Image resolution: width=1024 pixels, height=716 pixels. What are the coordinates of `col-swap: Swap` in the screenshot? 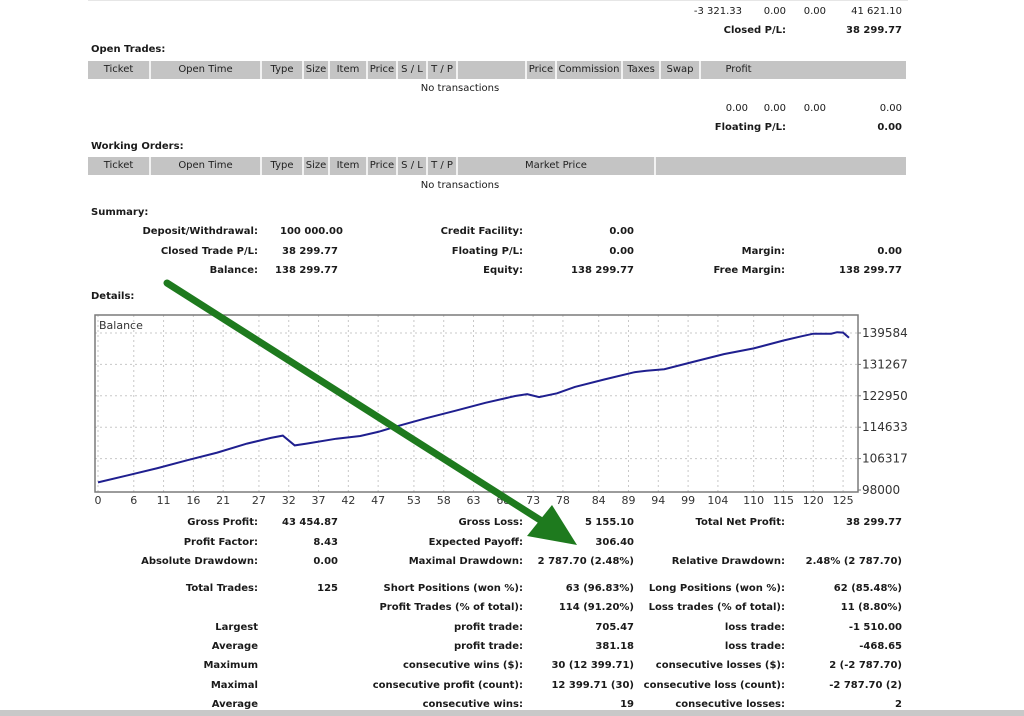 It's located at (681, 70).